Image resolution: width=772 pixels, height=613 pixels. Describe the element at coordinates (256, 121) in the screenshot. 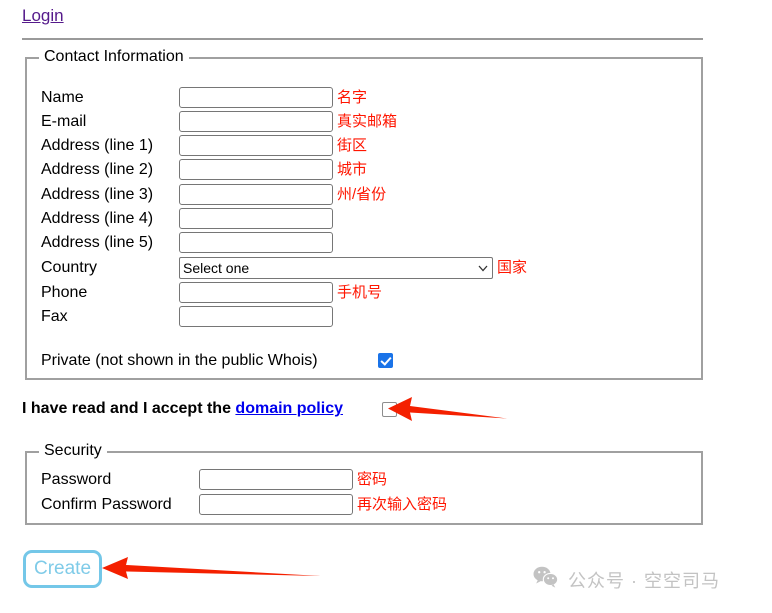

I see `input-email` at that location.